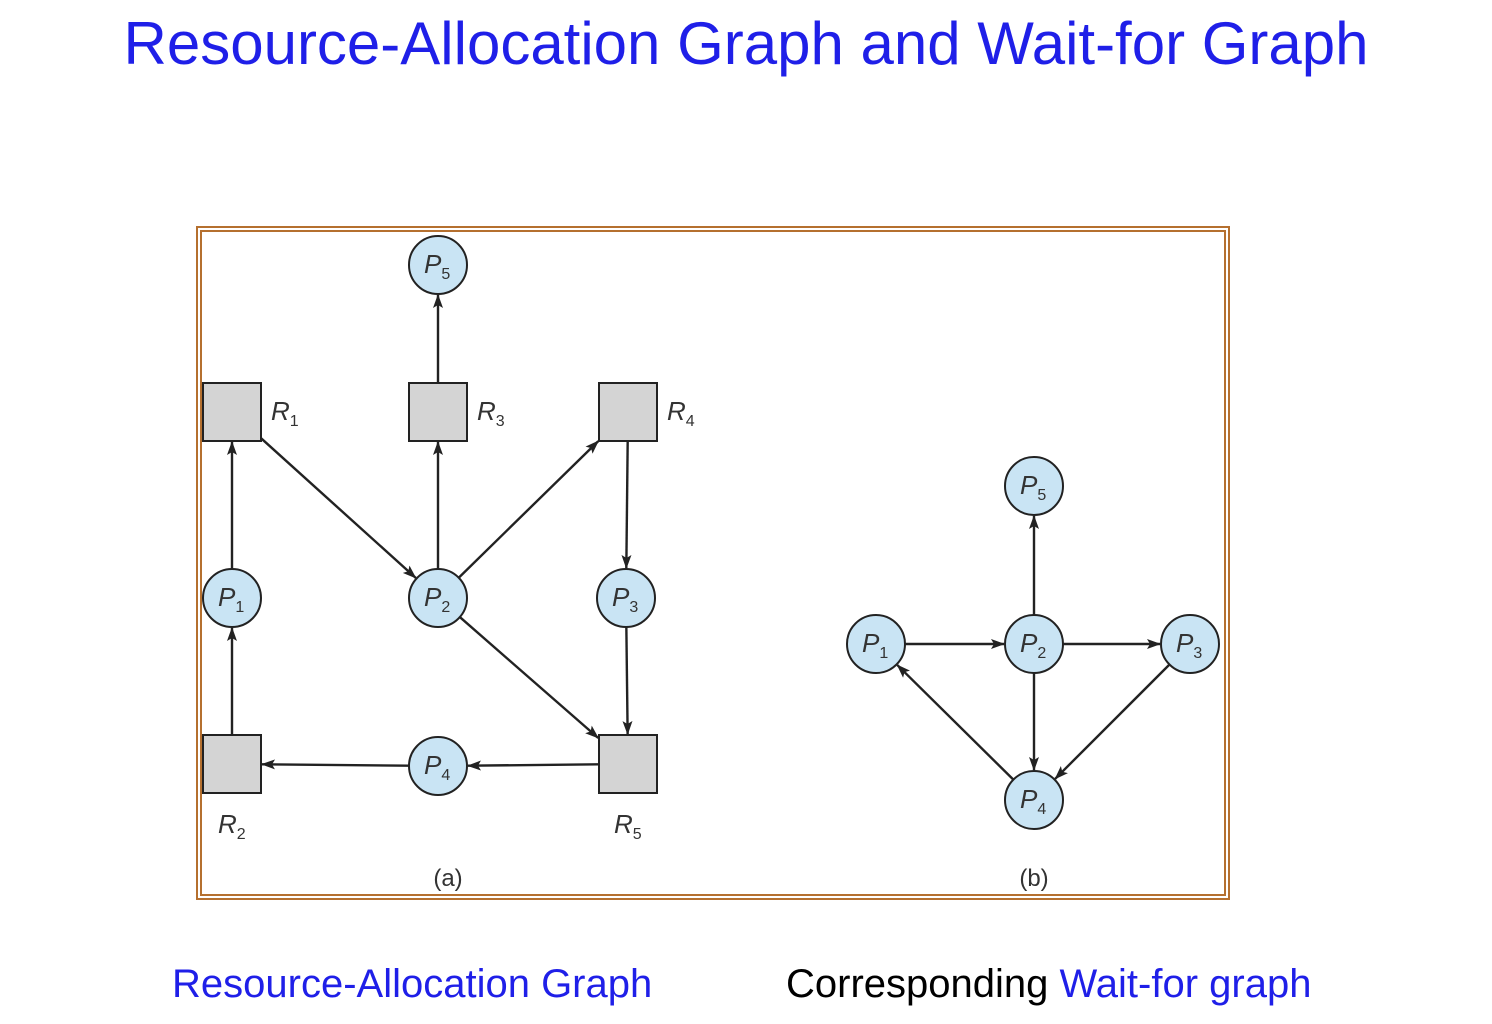 The width and height of the screenshot is (1492, 1024). Describe the element at coordinates (1034, 644) in the screenshot. I see `graph-b-process-node-p2: P2` at that location.